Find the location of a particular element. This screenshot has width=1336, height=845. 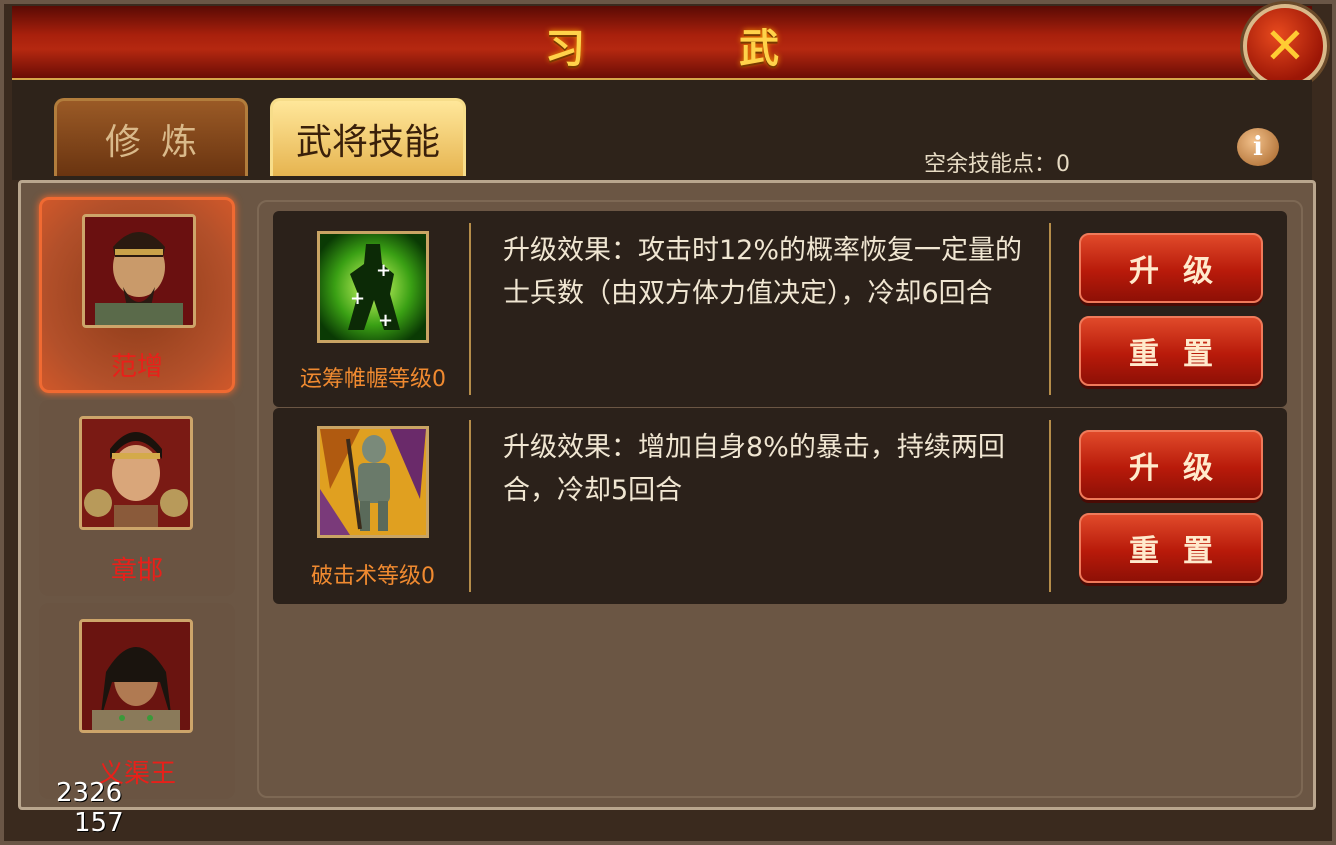

hero-portrait-yiquwang is located at coordinates (136, 676).